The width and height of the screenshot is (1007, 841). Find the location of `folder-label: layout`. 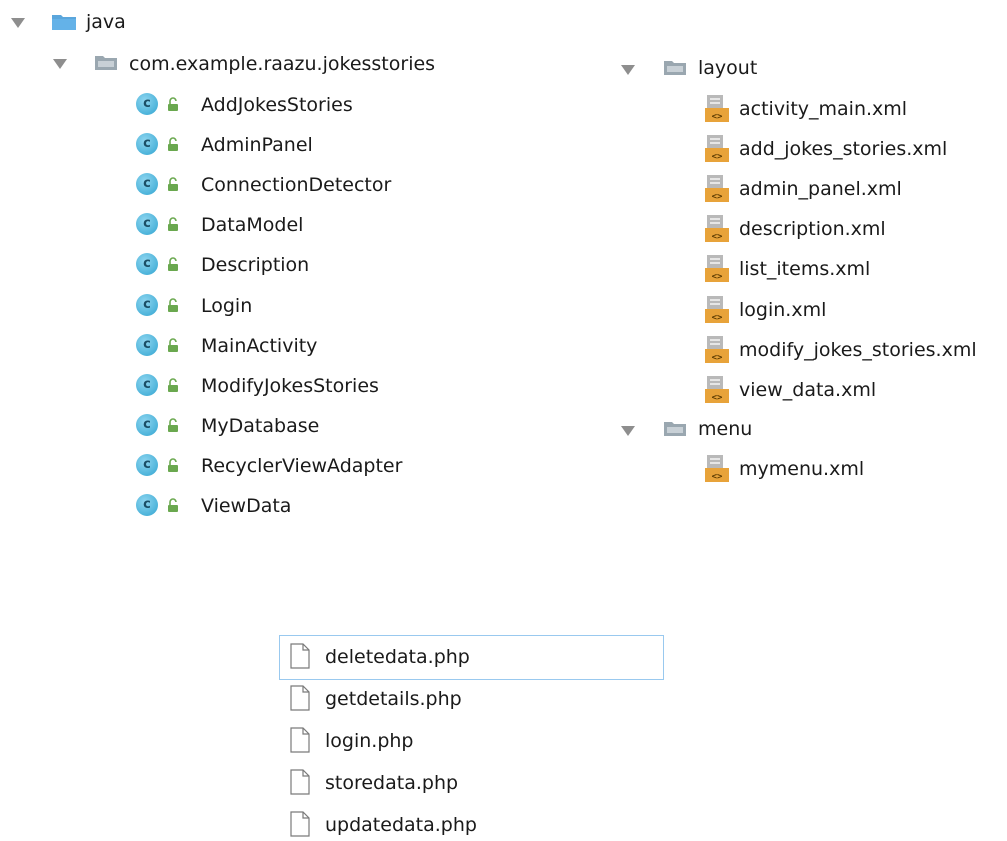

folder-label: layout is located at coordinates (728, 68).